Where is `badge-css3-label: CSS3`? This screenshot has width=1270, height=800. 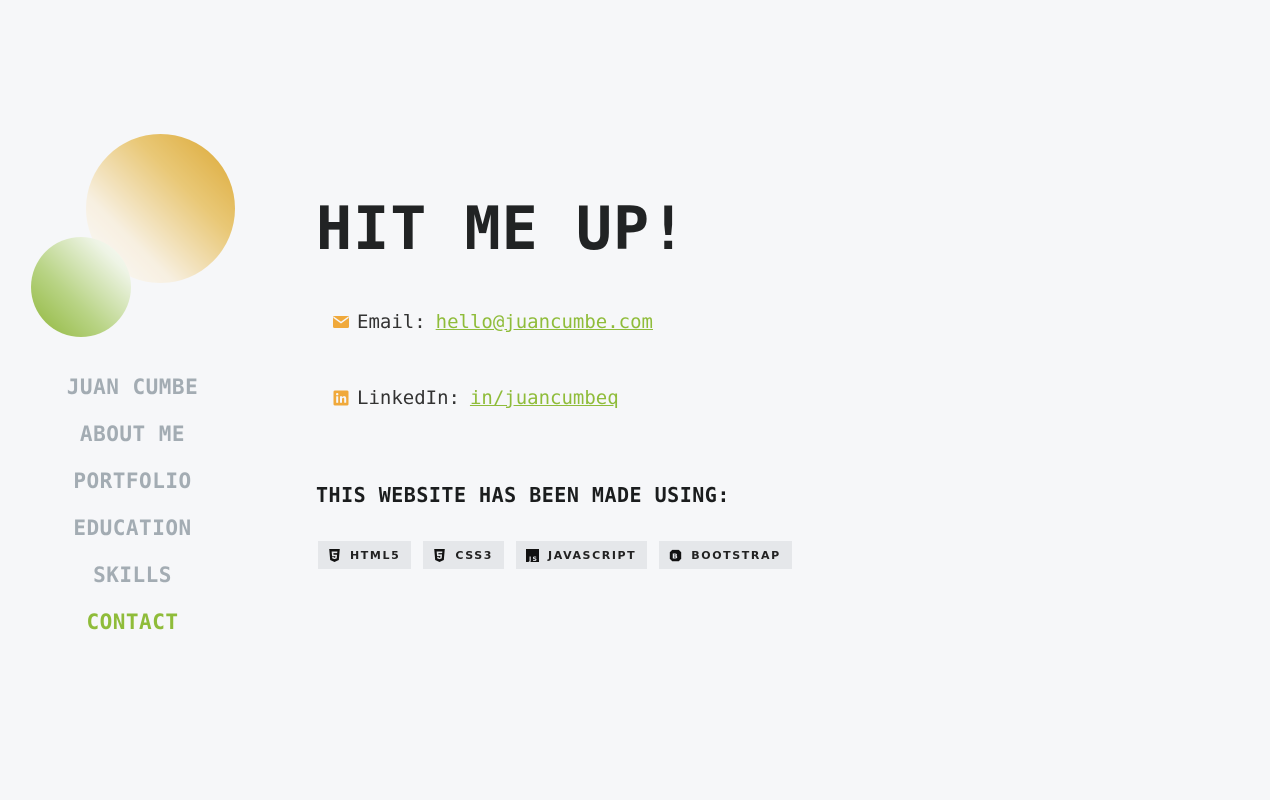 badge-css3-label: CSS3 is located at coordinates (474, 555).